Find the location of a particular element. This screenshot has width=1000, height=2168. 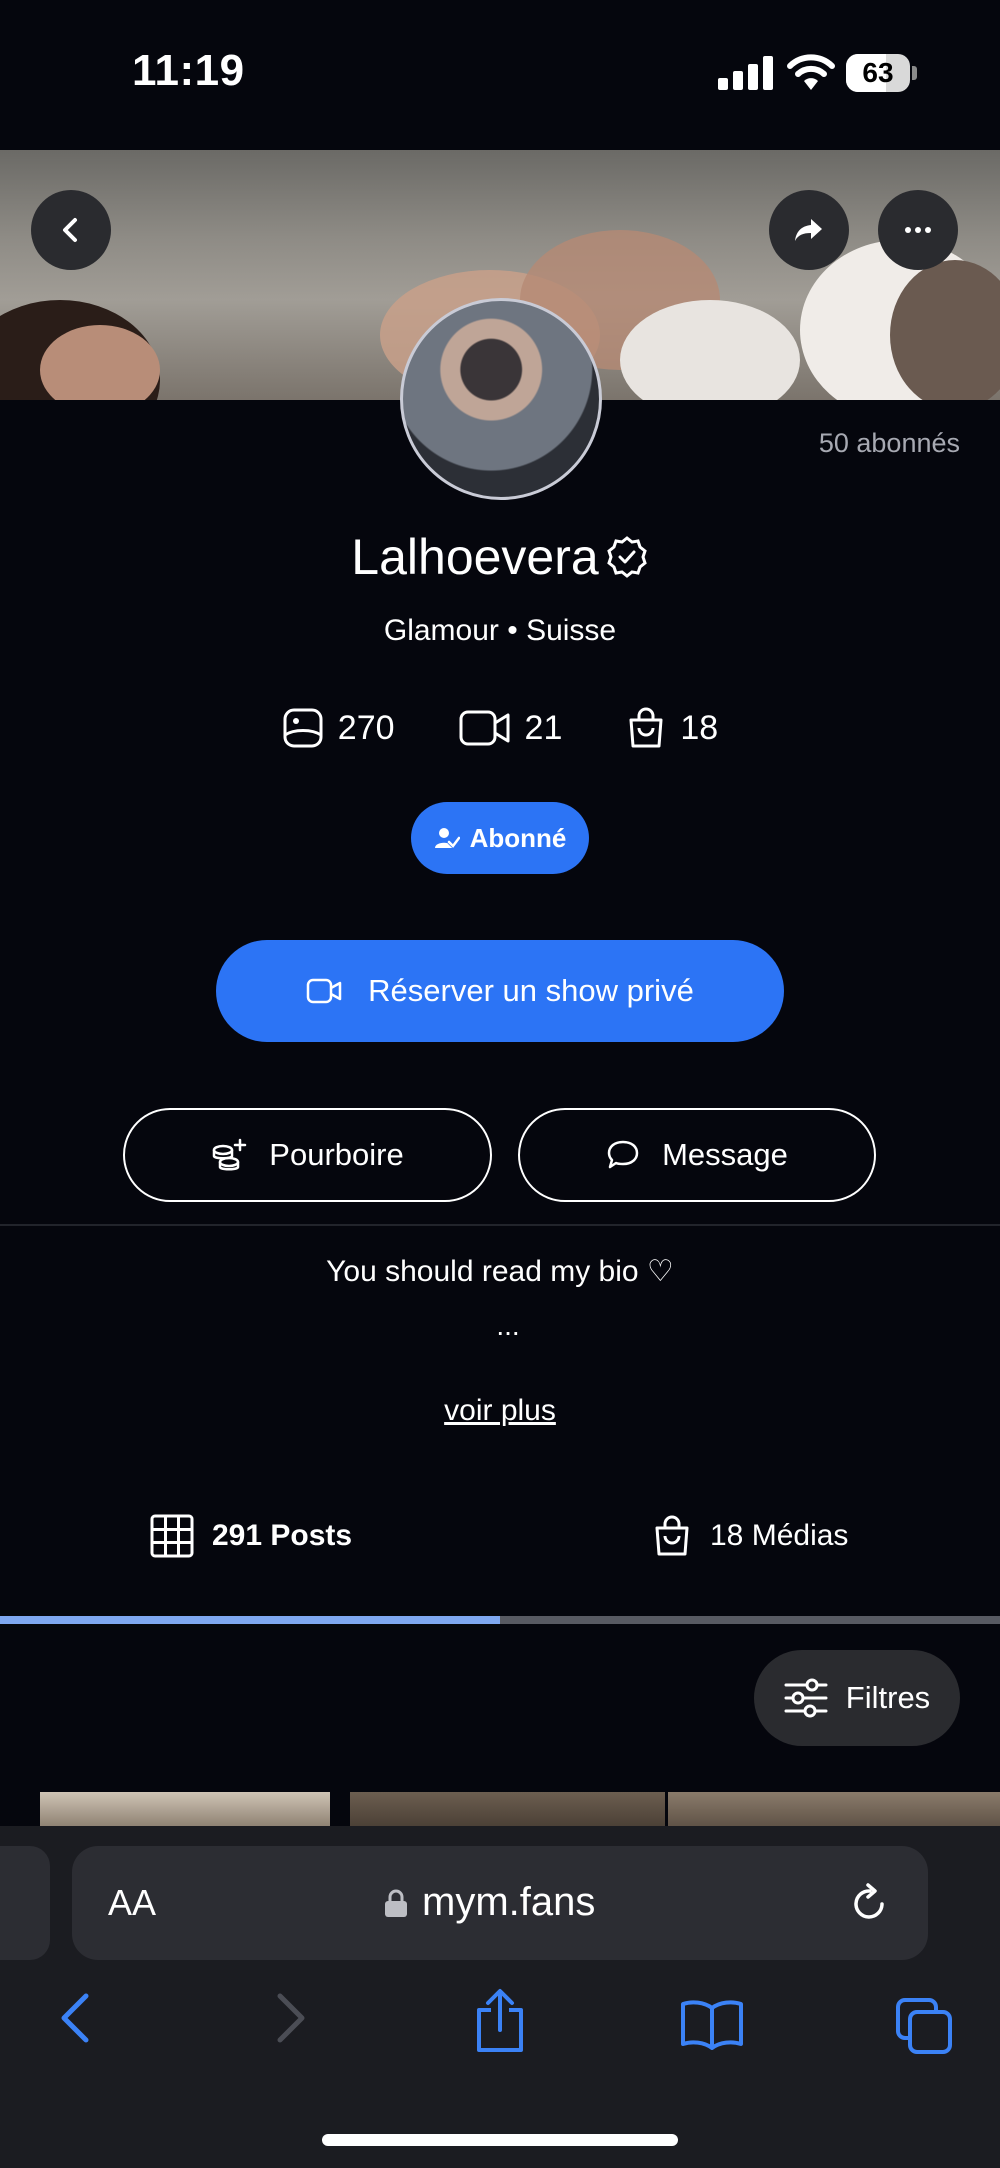

stat-photos: 270 is located at coordinates (338, 728).